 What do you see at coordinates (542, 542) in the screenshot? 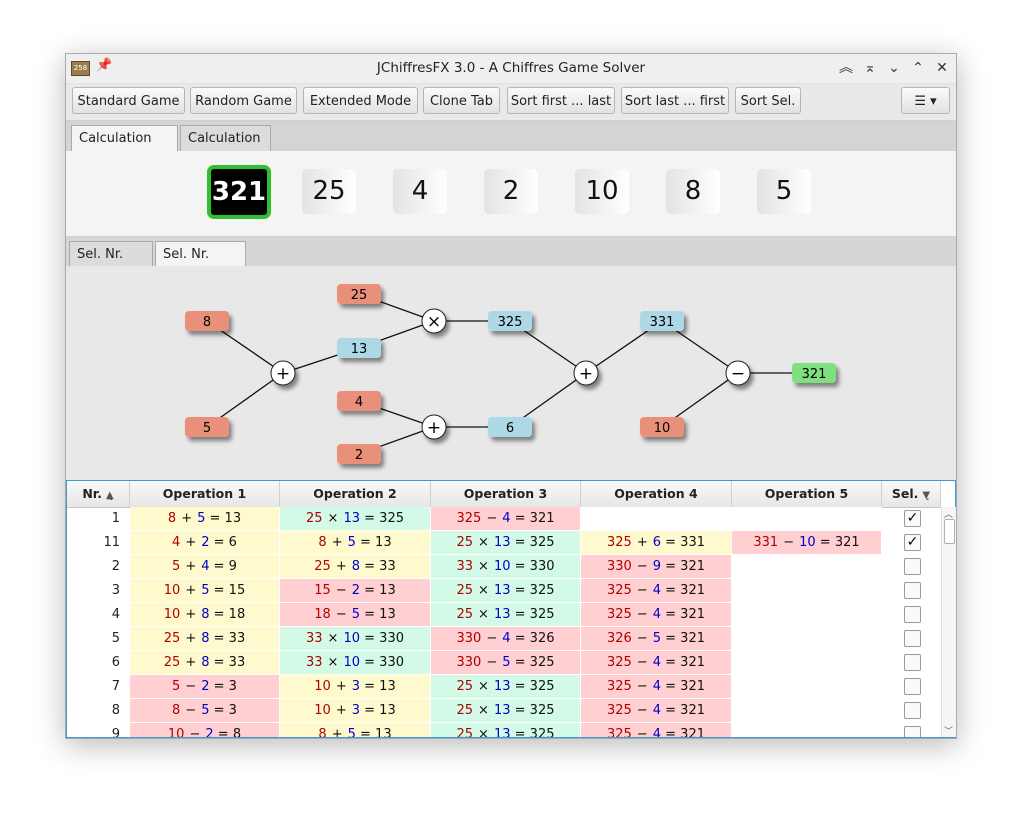
I see `operation-result: 325` at bounding box center [542, 542].